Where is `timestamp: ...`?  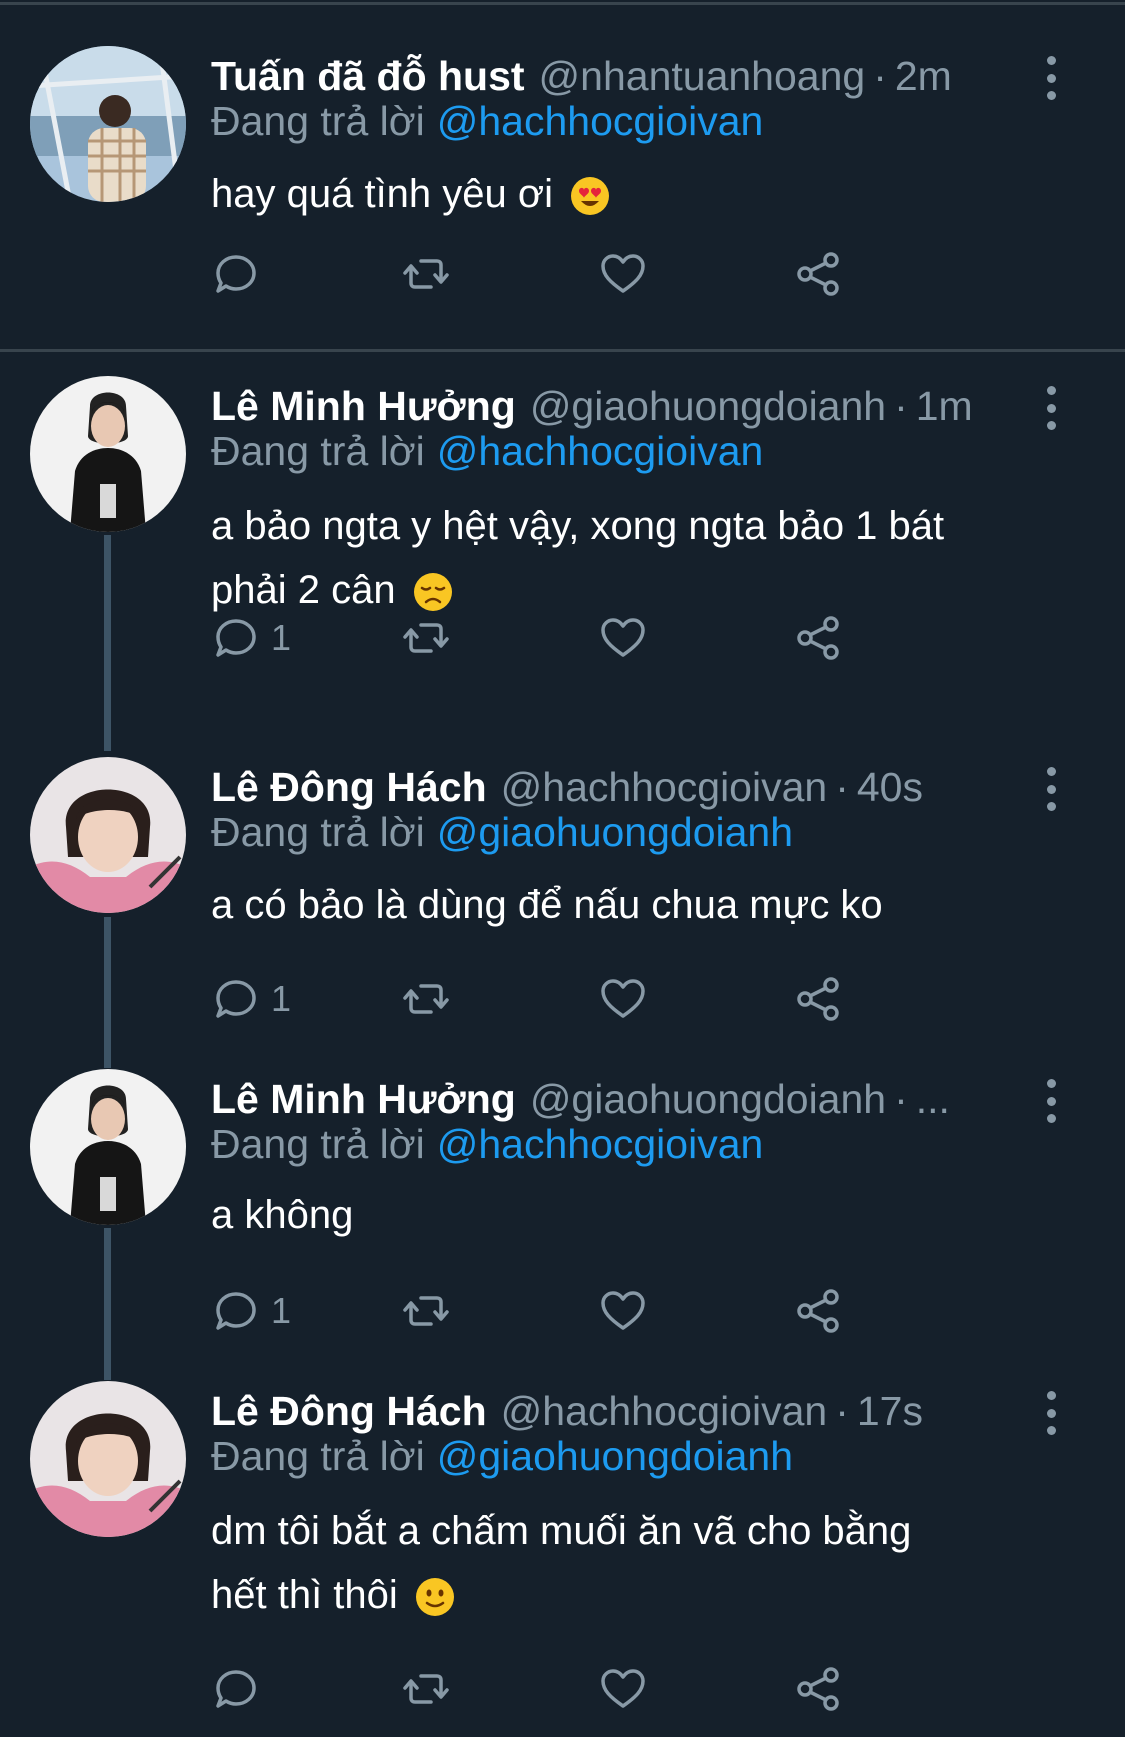
timestamp: ... is located at coordinates (933, 1099).